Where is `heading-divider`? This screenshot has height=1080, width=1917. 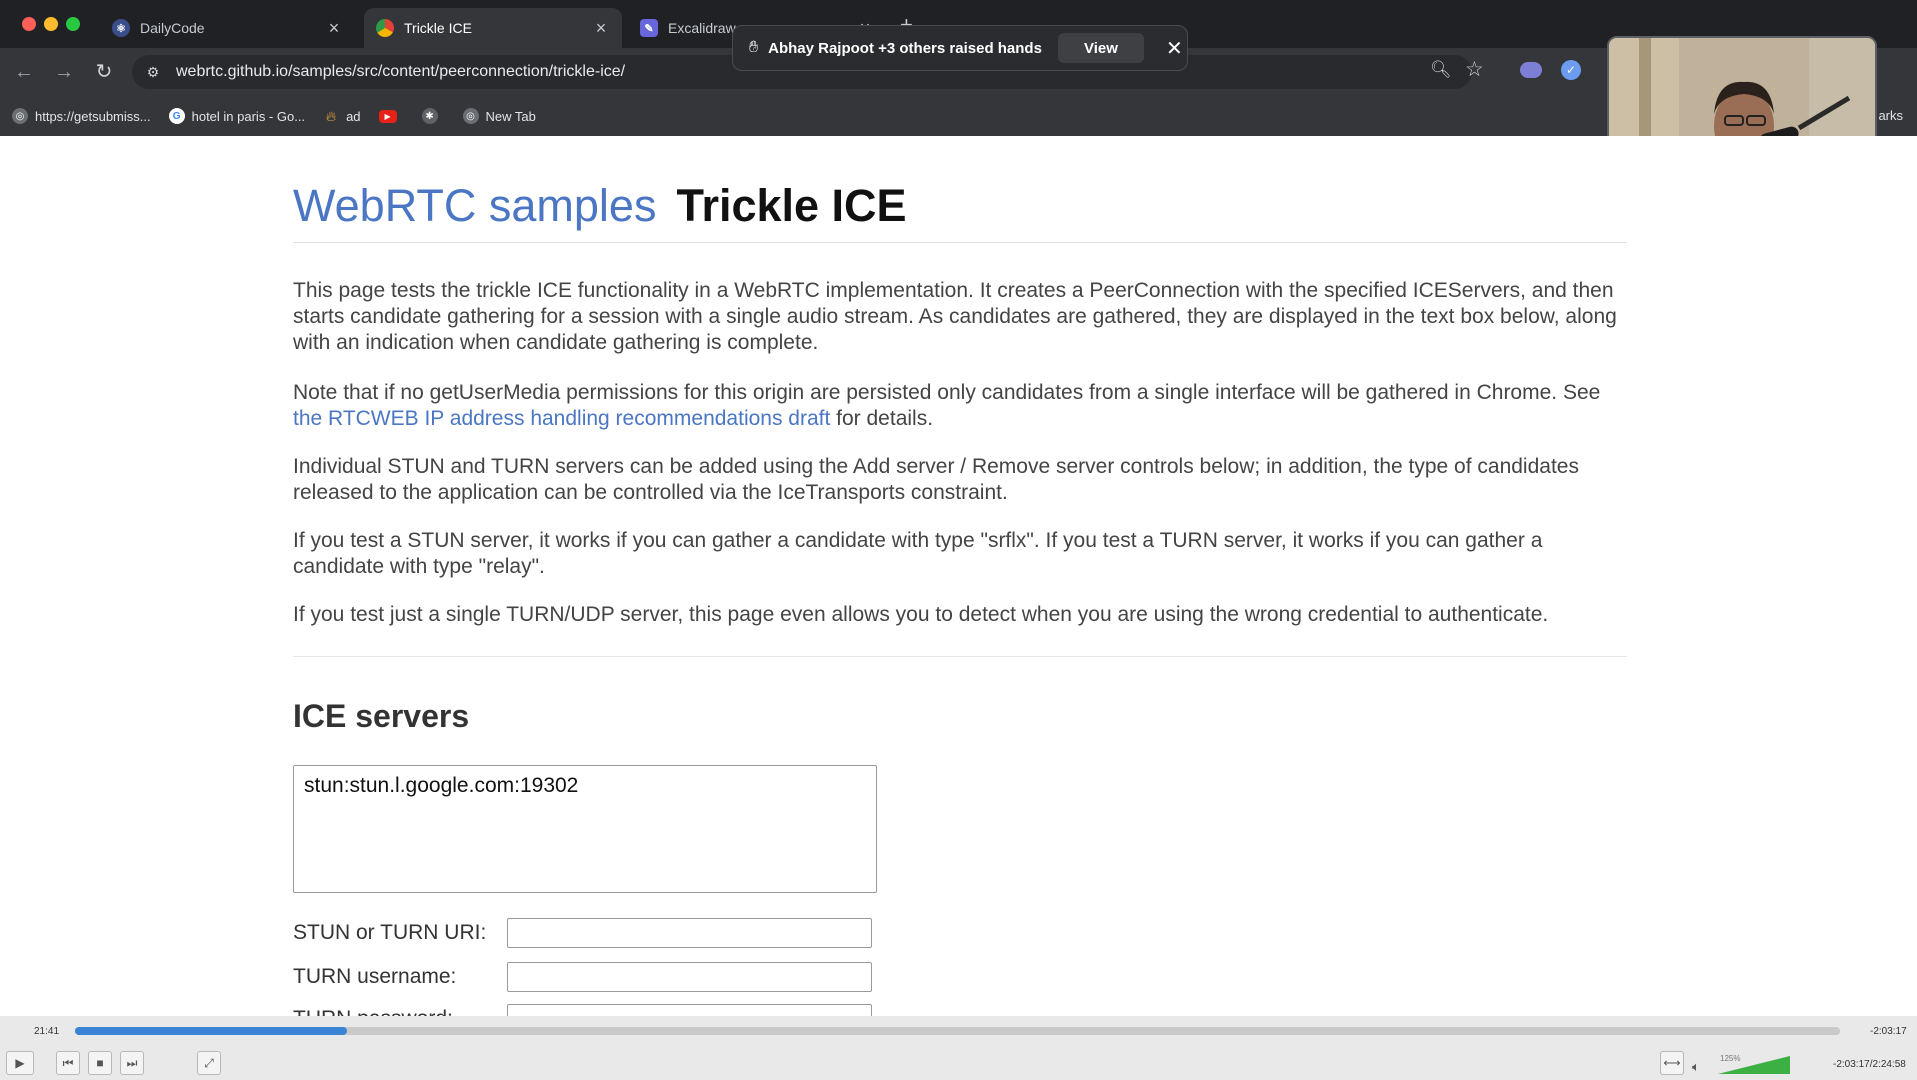
heading-divider is located at coordinates (960, 242).